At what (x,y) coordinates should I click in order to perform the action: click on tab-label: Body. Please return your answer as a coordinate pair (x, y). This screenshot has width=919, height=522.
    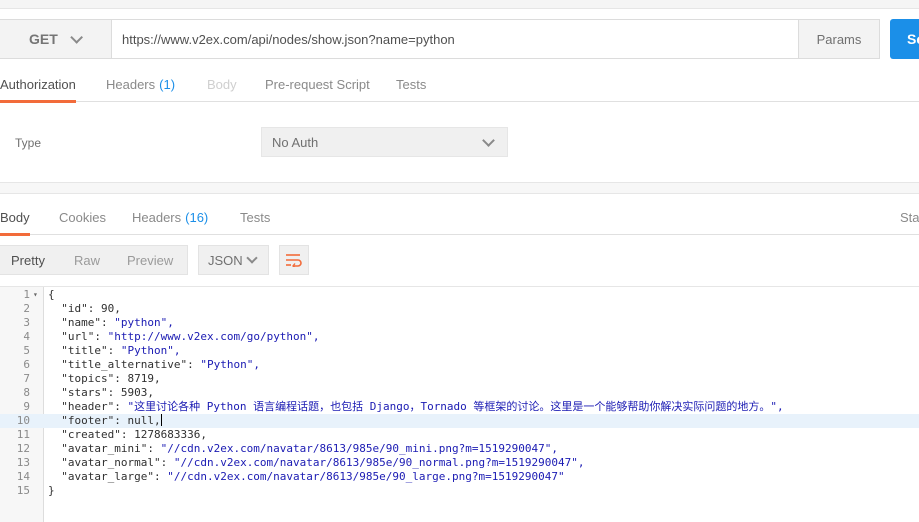
    Looking at the image, I should click on (15, 217).